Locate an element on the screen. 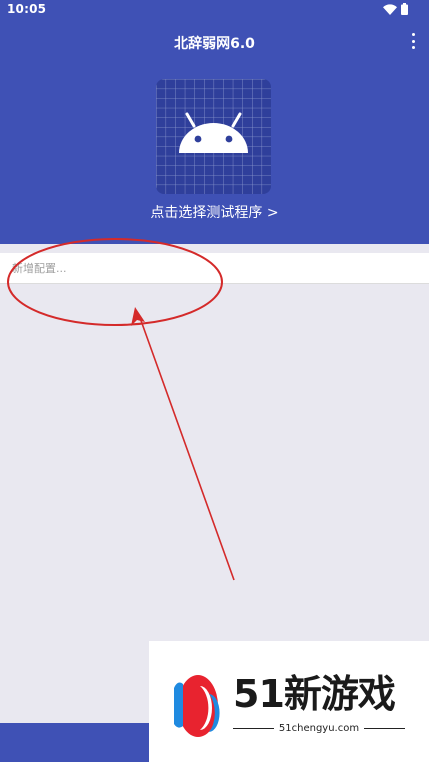  watermark-logo-icon is located at coordinates (197, 706).